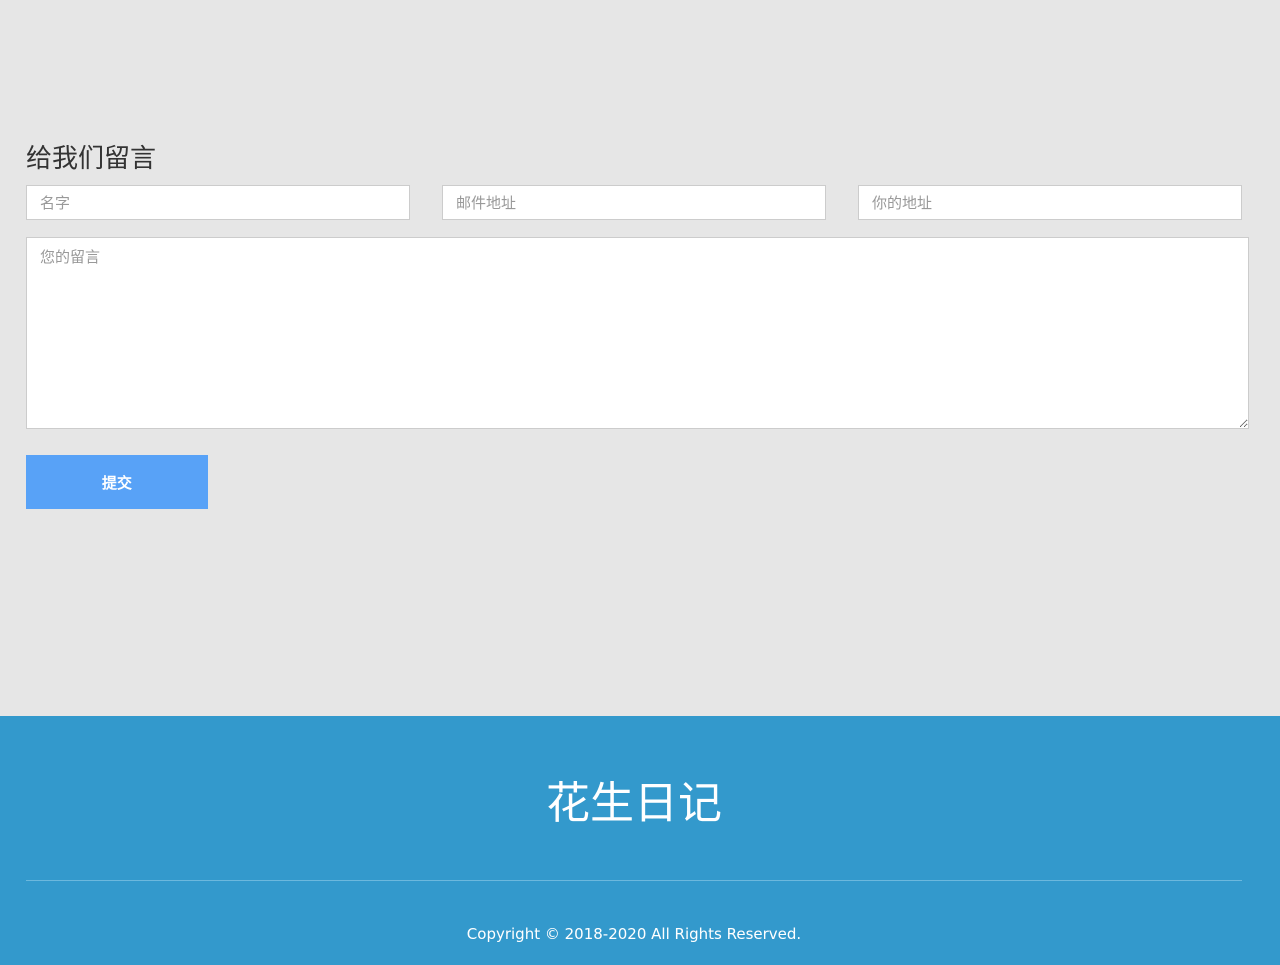 The width and height of the screenshot is (1280, 965). What do you see at coordinates (91, 159) in the screenshot?
I see `contact-title: 给我们留言` at bounding box center [91, 159].